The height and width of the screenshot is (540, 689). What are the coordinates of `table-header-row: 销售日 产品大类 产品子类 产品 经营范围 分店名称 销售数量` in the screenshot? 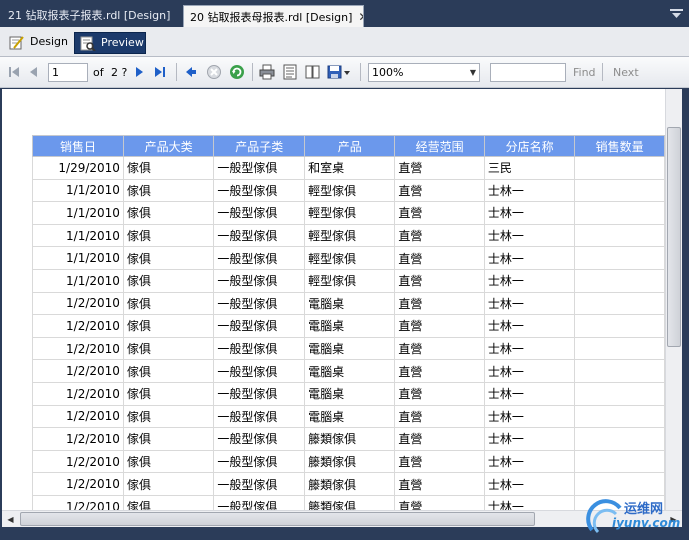 It's located at (348, 146).